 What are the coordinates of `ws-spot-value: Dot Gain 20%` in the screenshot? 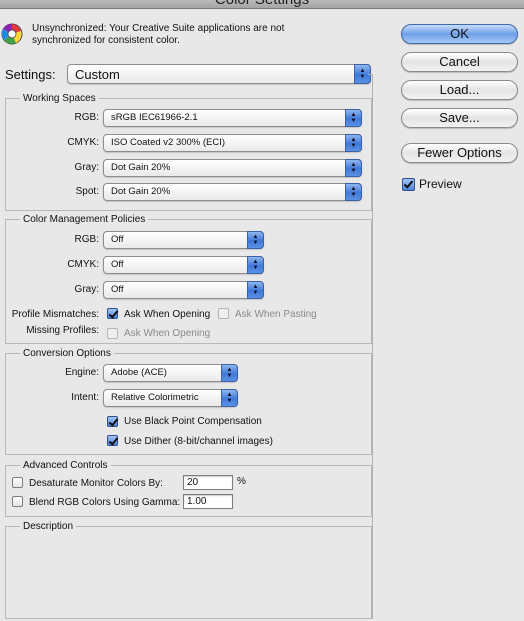 It's located at (141, 191).